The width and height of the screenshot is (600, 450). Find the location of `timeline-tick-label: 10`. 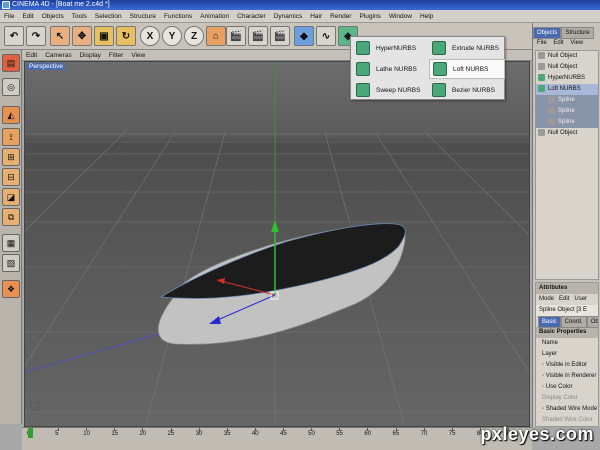

timeline-tick-label: 10 is located at coordinates (86, 434).